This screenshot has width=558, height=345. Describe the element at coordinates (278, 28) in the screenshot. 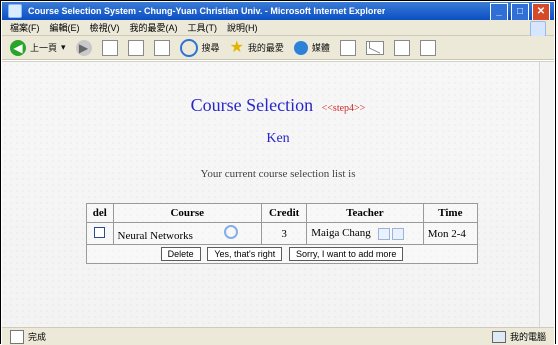

I see `menu-bar: 檔案(F) 編輯(E) 檢視(V) 我的最愛(A) 工具(T) 說明(H)` at that location.